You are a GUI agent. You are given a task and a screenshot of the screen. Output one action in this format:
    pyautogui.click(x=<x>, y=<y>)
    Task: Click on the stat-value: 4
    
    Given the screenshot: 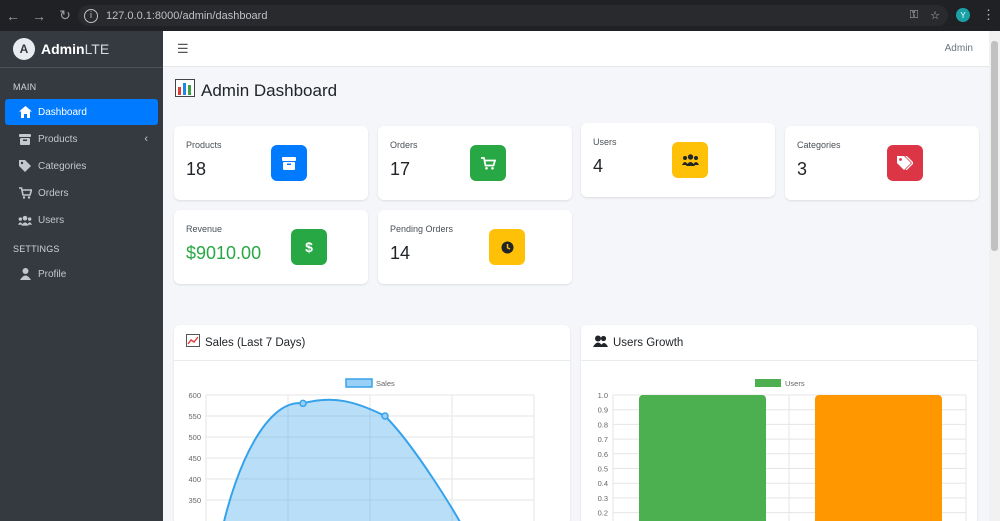 What is the action you would take?
    pyautogui.click(x=598, y=166)
    